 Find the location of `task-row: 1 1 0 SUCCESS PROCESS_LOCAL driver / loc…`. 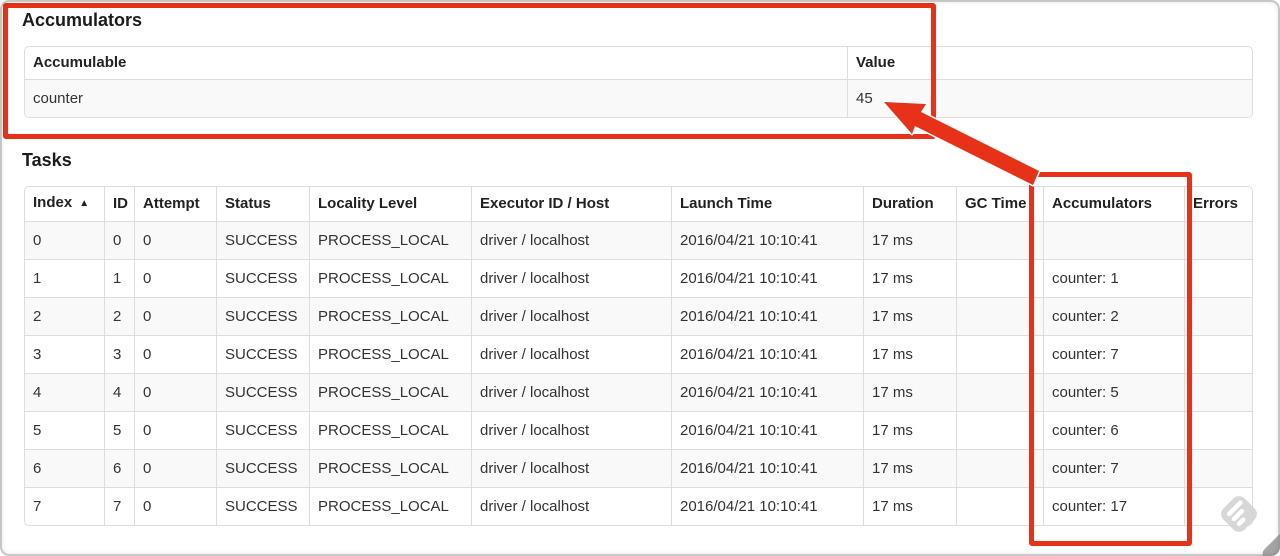

task-row: 1 1 0 SUCCESS PROCESS_LOCAL driver / loc… is located at coordinates (638, 278).